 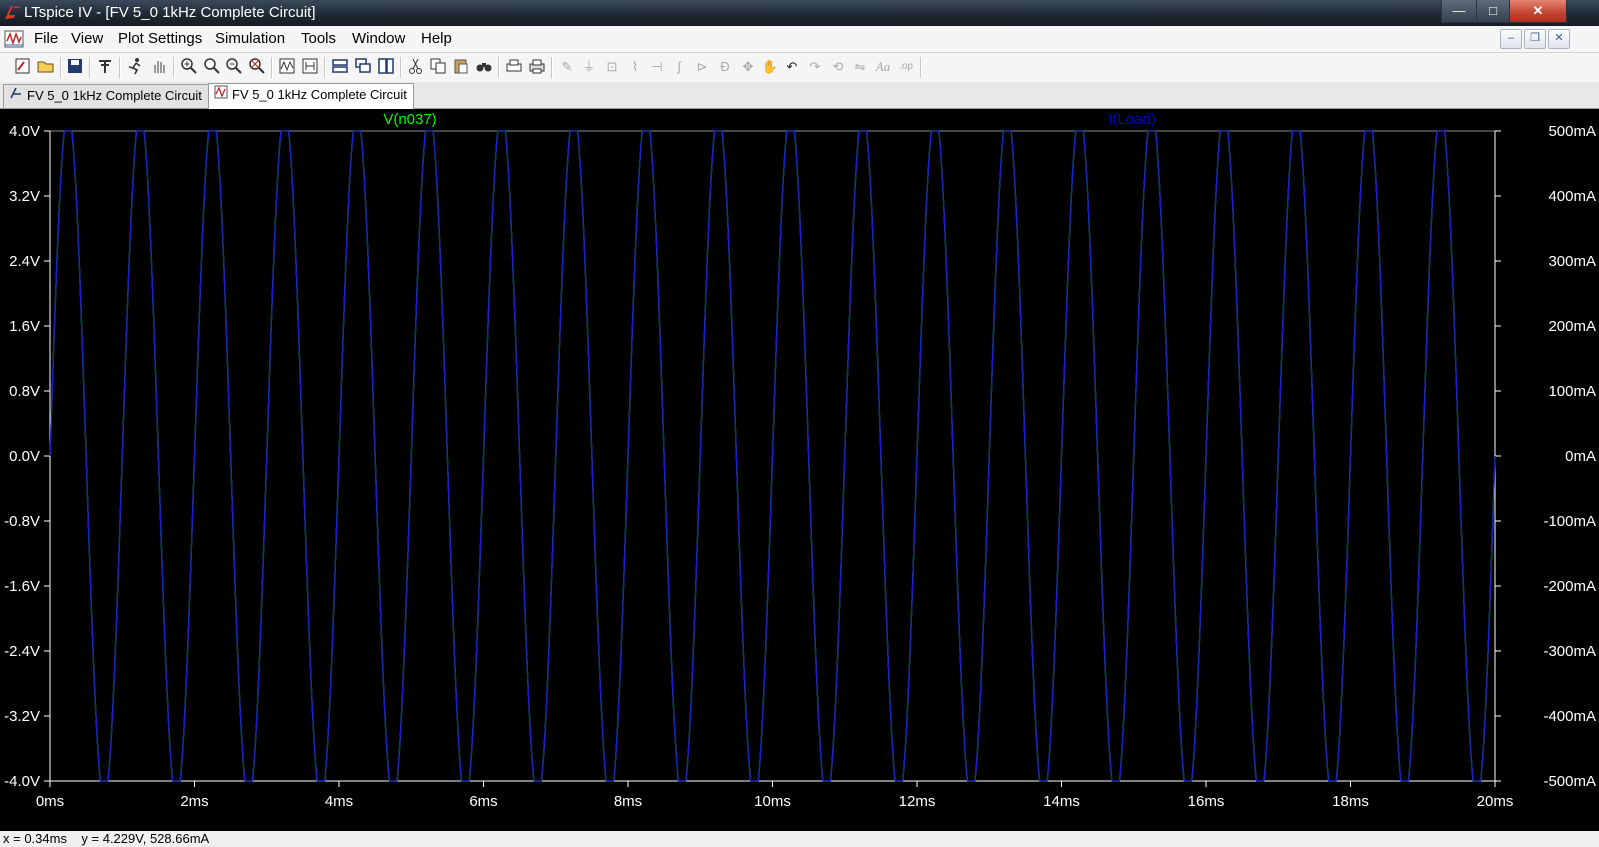 What do you see at coordinates (194, 801) in the screenshot?
I see `x-tick-label: 2ms` at bounding box center [194, 801].